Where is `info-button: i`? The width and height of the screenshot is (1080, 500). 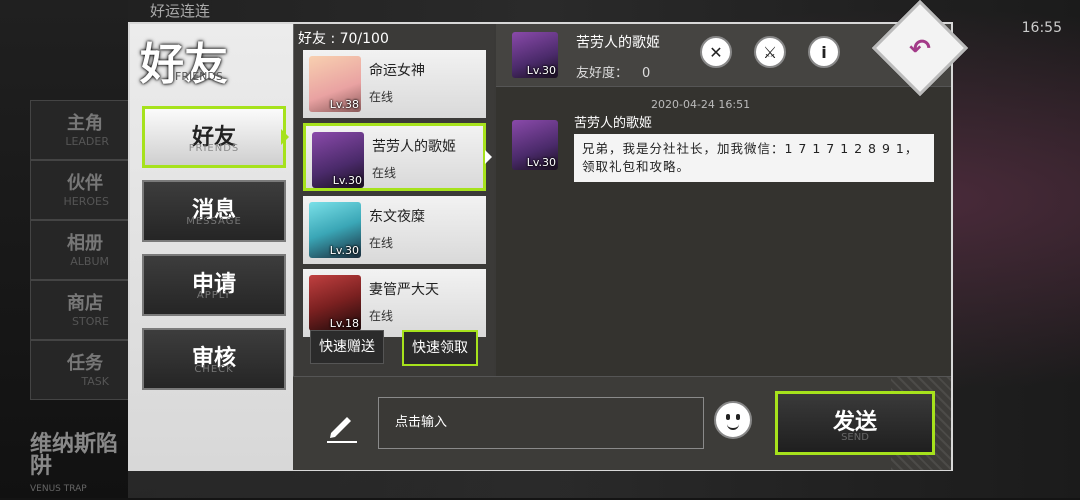 info-button: i is located at coordinates (824, 52).